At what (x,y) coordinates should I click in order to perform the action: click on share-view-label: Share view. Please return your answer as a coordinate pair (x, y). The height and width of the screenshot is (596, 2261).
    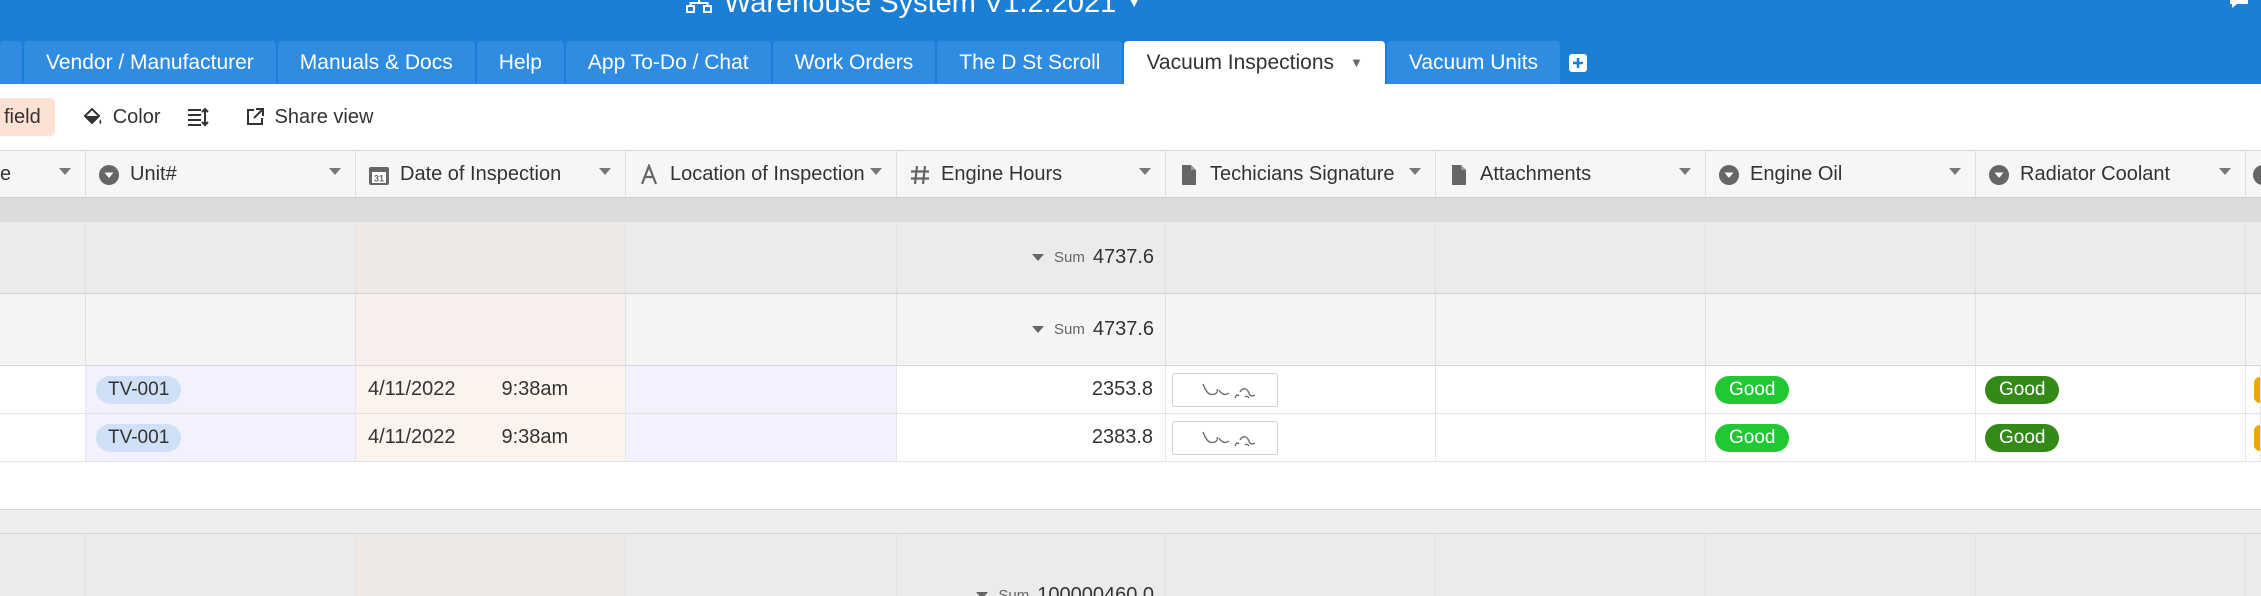
    Looking at the image, I should click on (324, 116).